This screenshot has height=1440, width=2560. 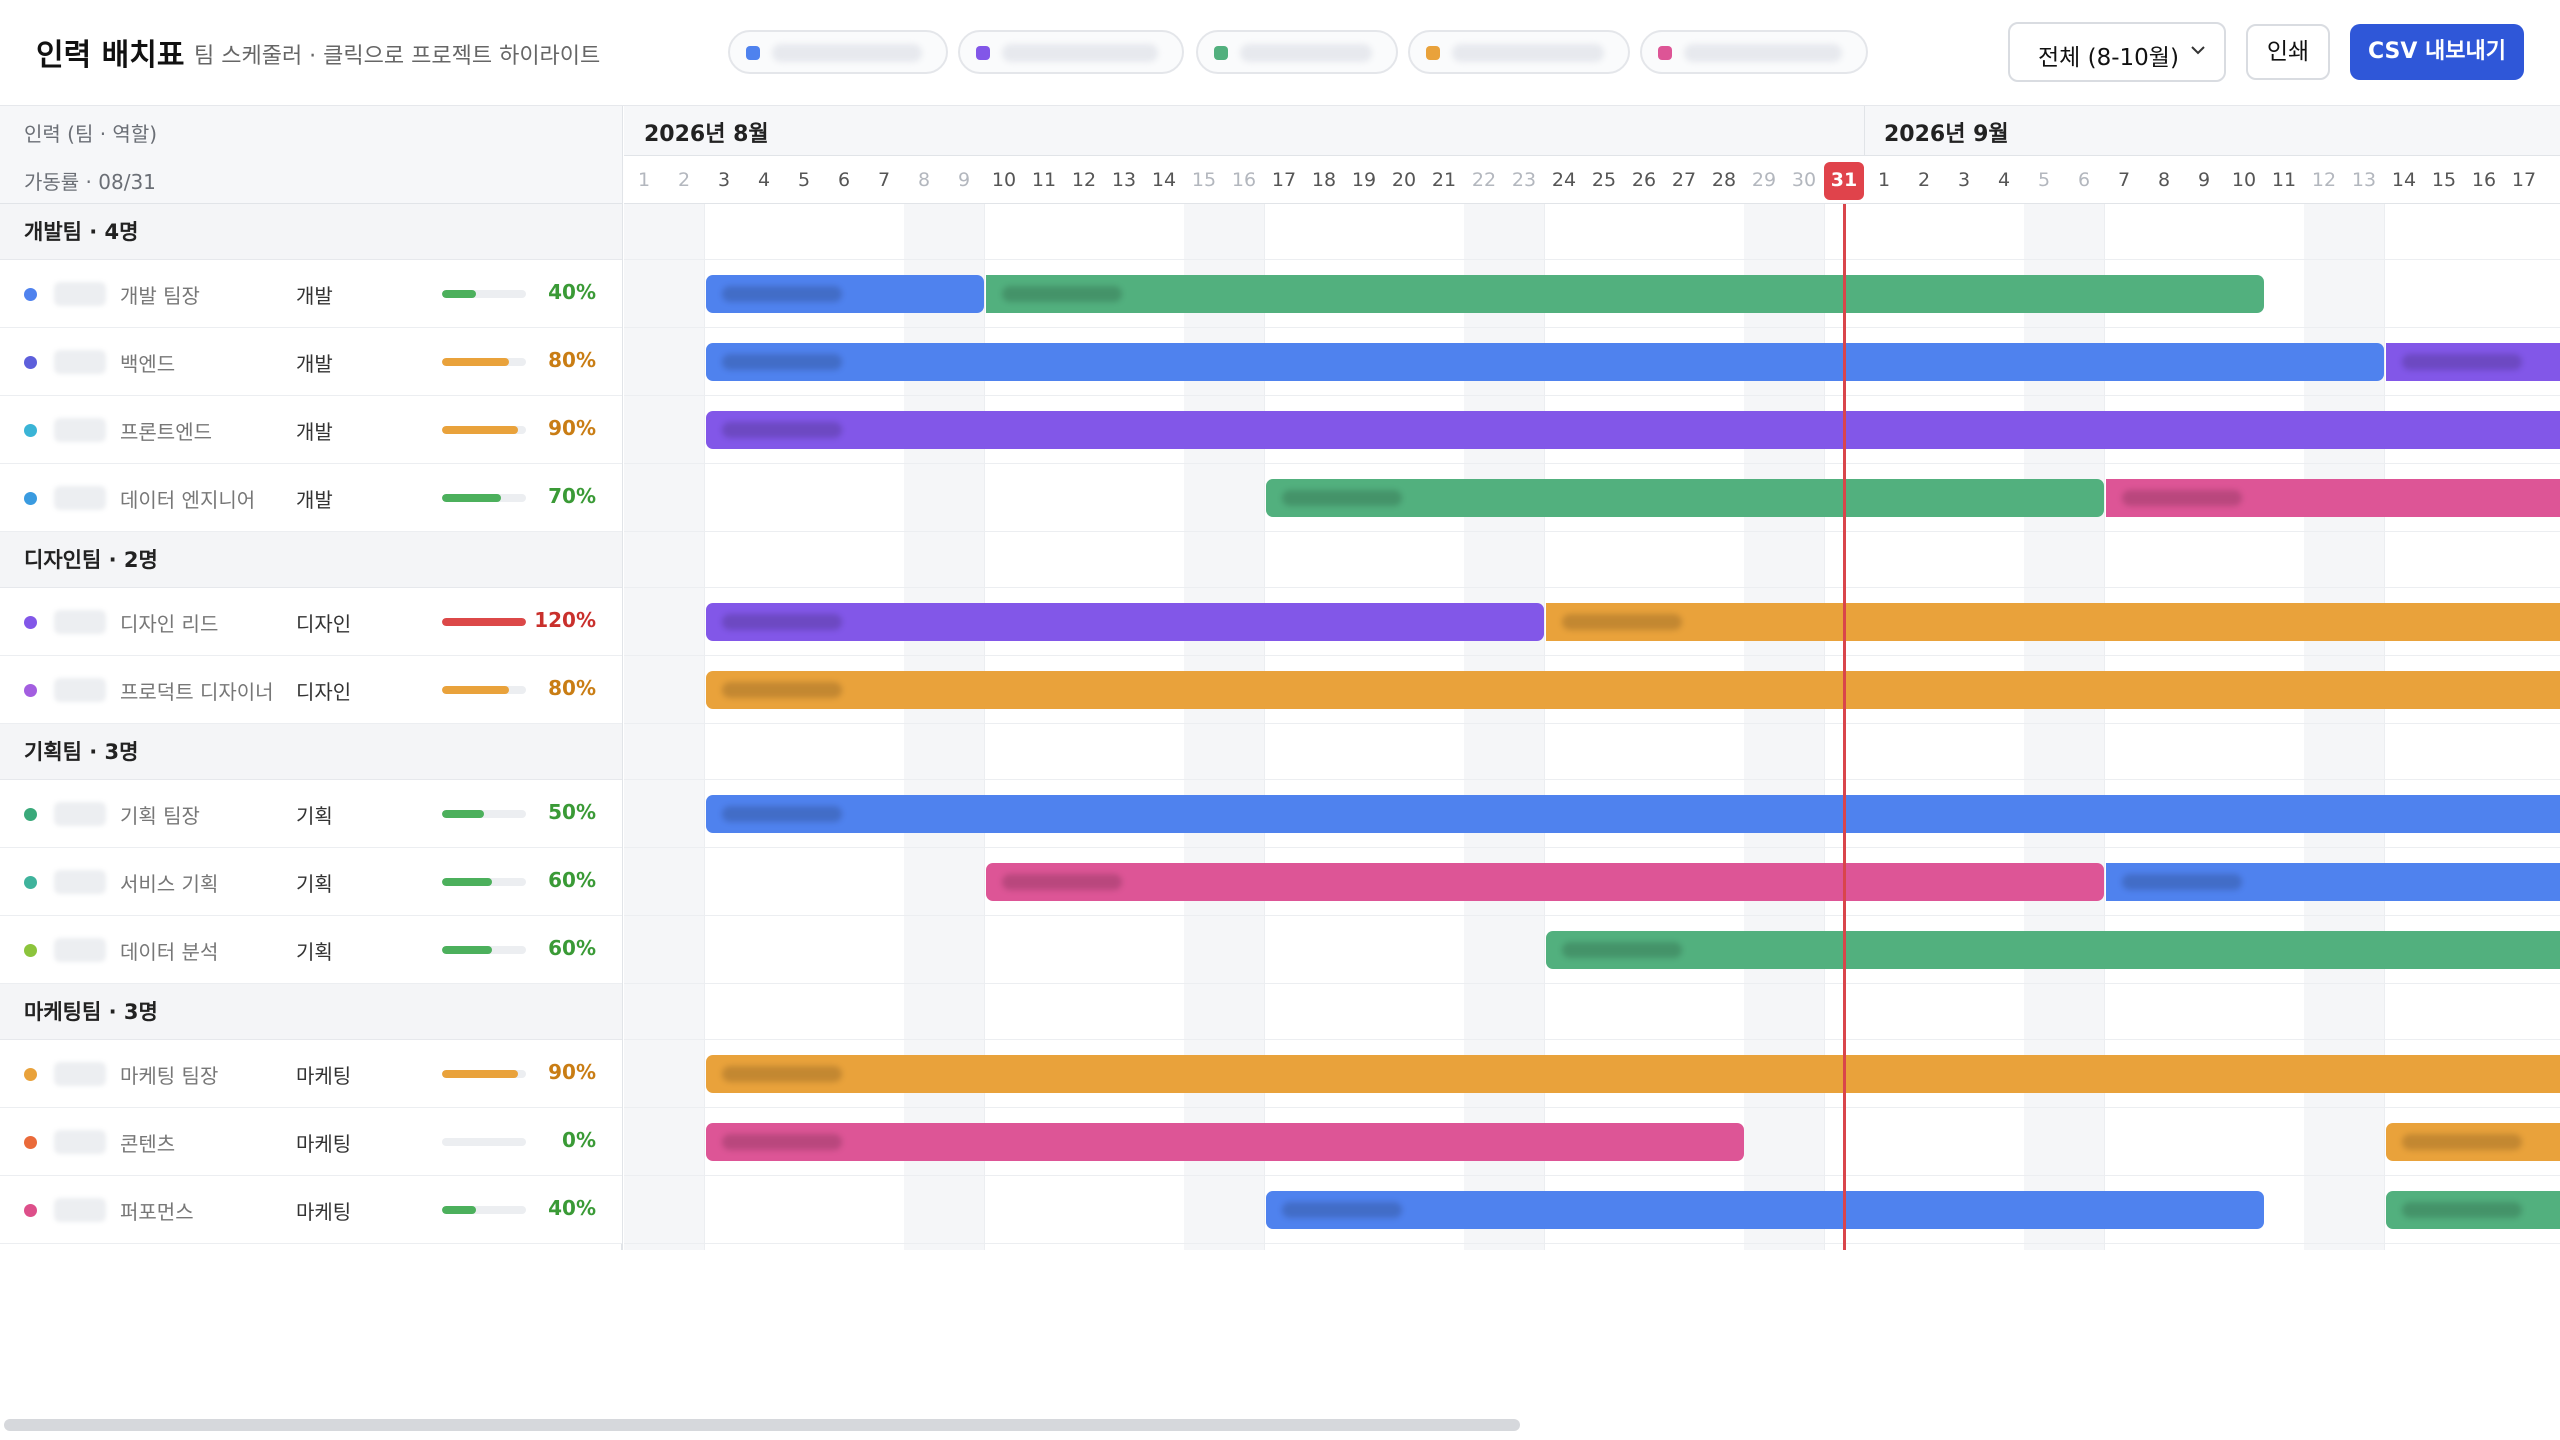 I want to click on day-label: 24, so click(x=1564, y=180).